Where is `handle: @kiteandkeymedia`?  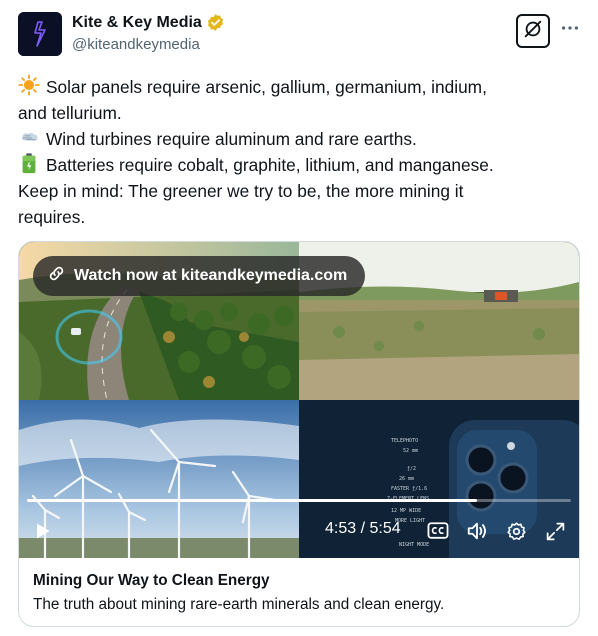 handle: @kiteandkeymedia is located at coordinates (136, 44).